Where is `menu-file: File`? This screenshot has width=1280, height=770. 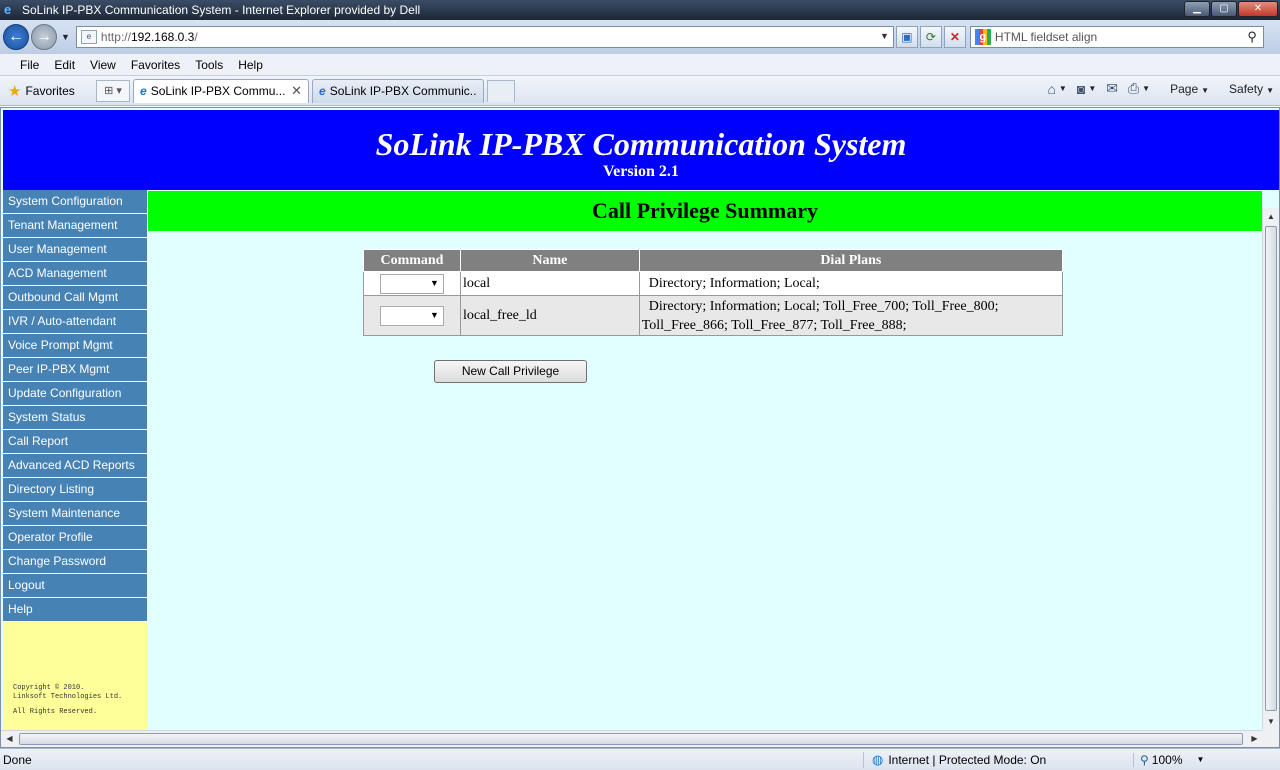
menu-file: File is located at coordinates (29, 65).